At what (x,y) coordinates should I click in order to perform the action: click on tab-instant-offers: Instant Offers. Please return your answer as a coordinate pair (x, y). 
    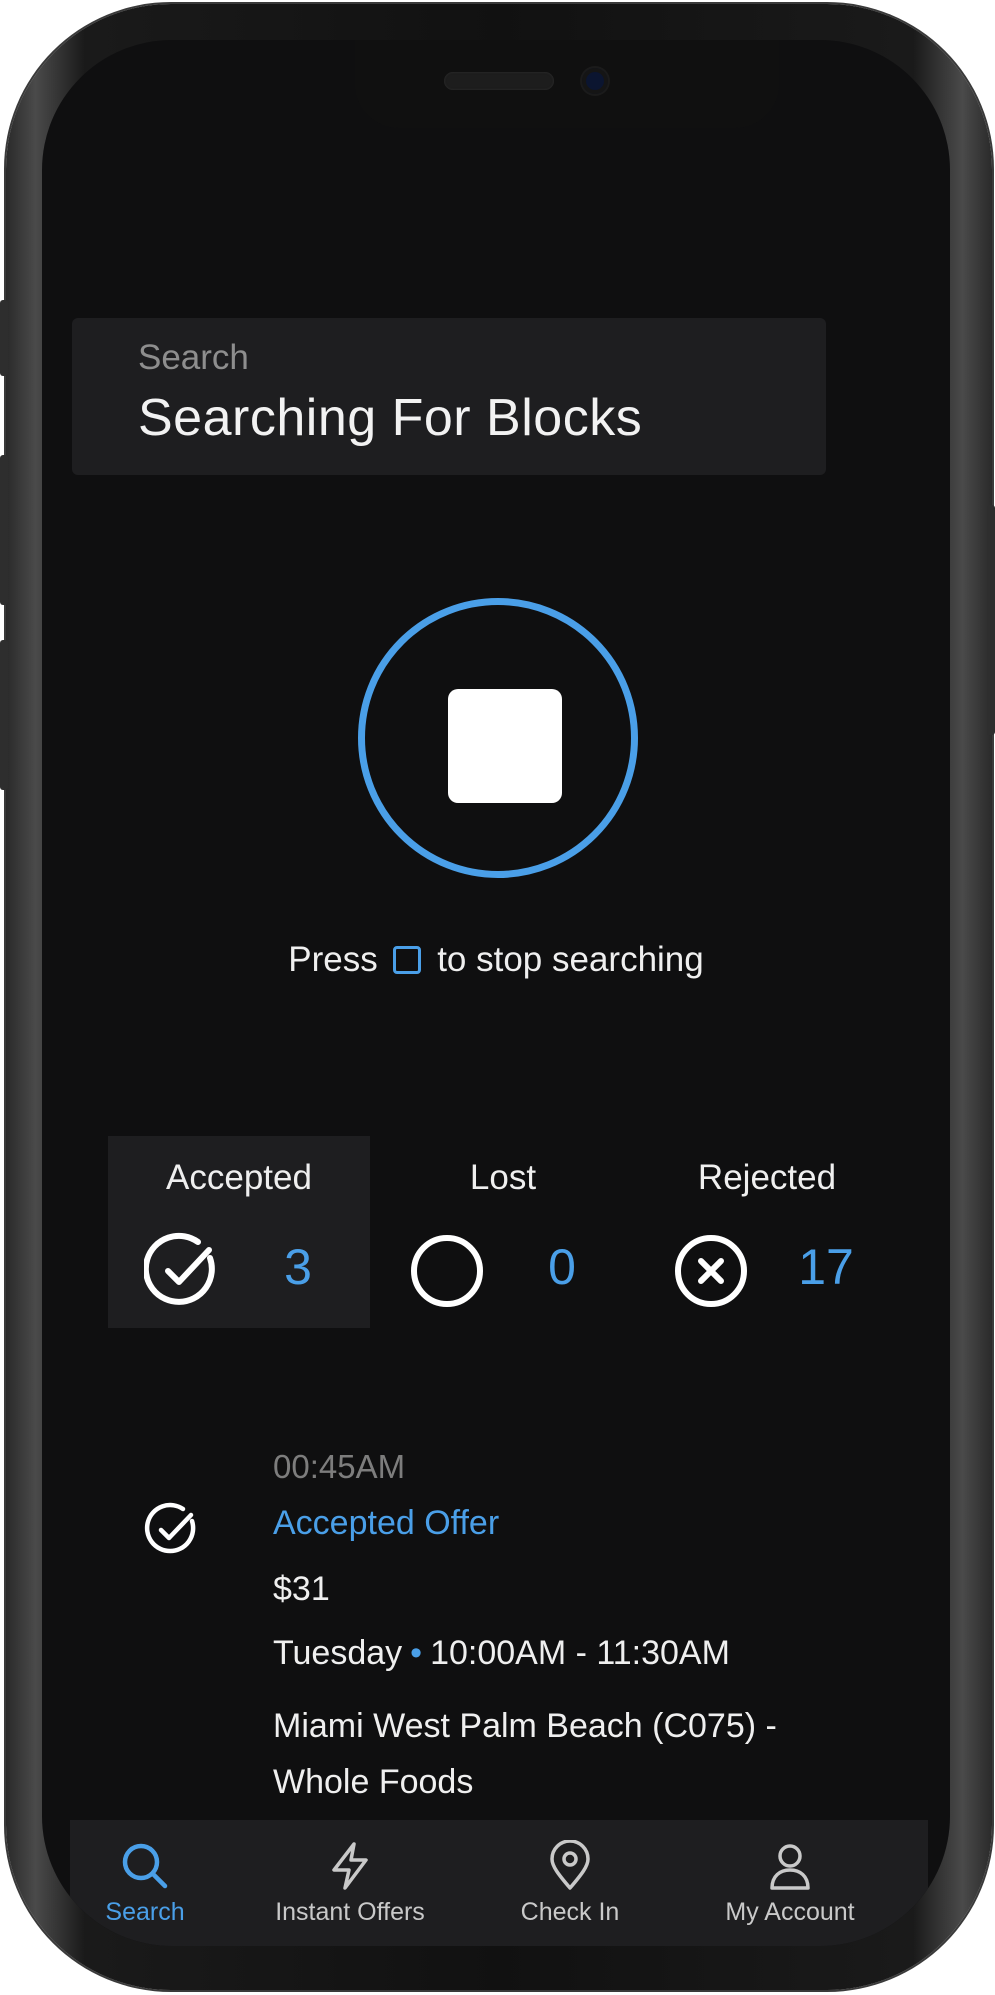
    Looking at the image, I should click on (350, 1883).